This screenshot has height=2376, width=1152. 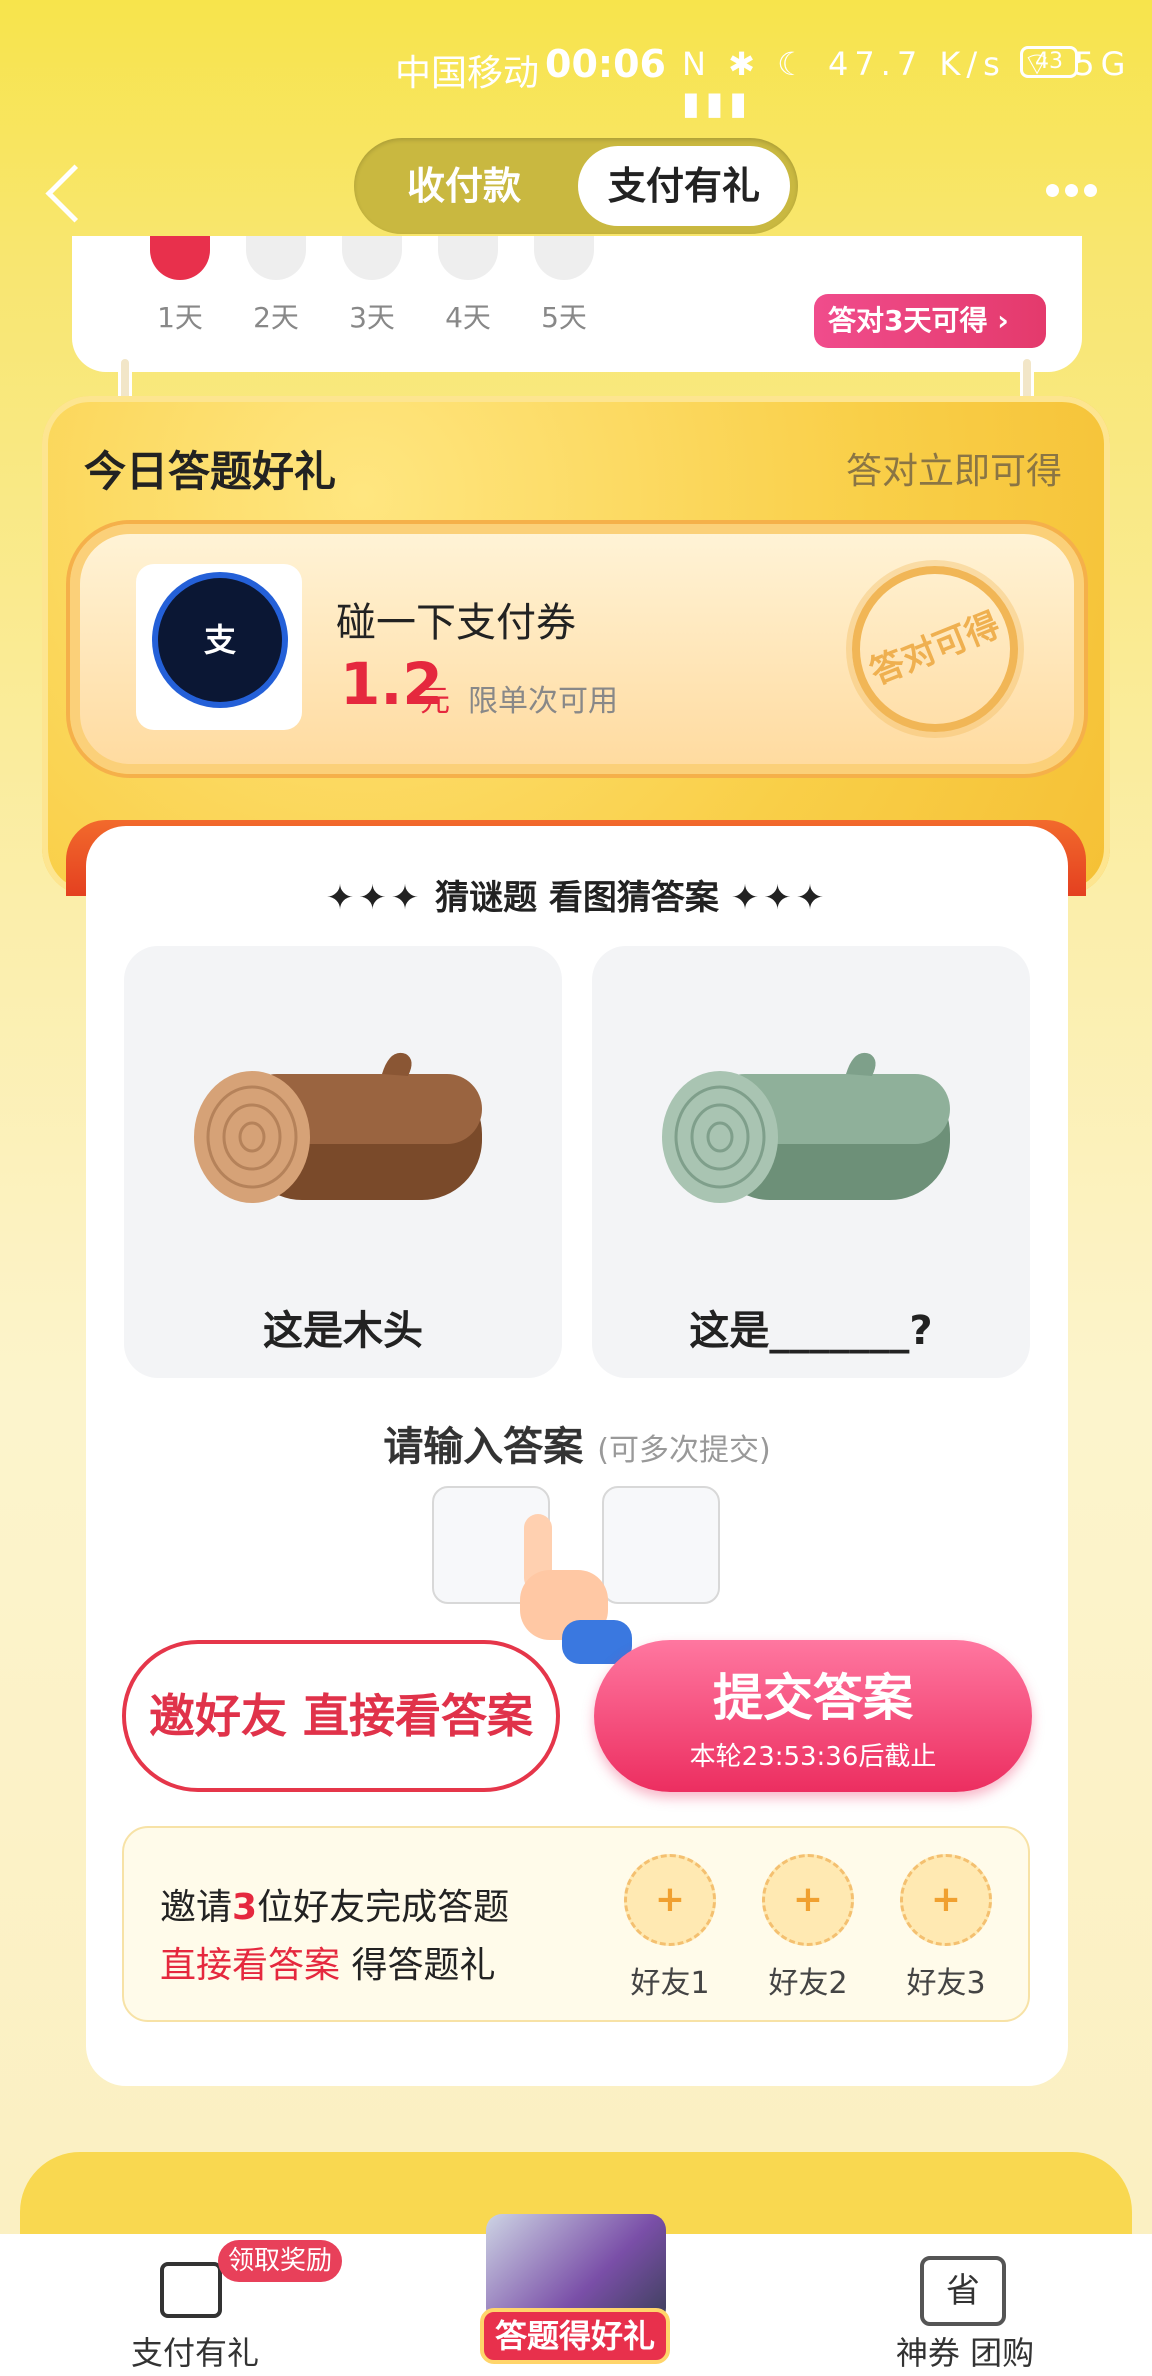 What do you see at coordinates (946, 1900) in the screenshot?
I see `add-friend-3-icon: +` at bounding box center [946, 1900].